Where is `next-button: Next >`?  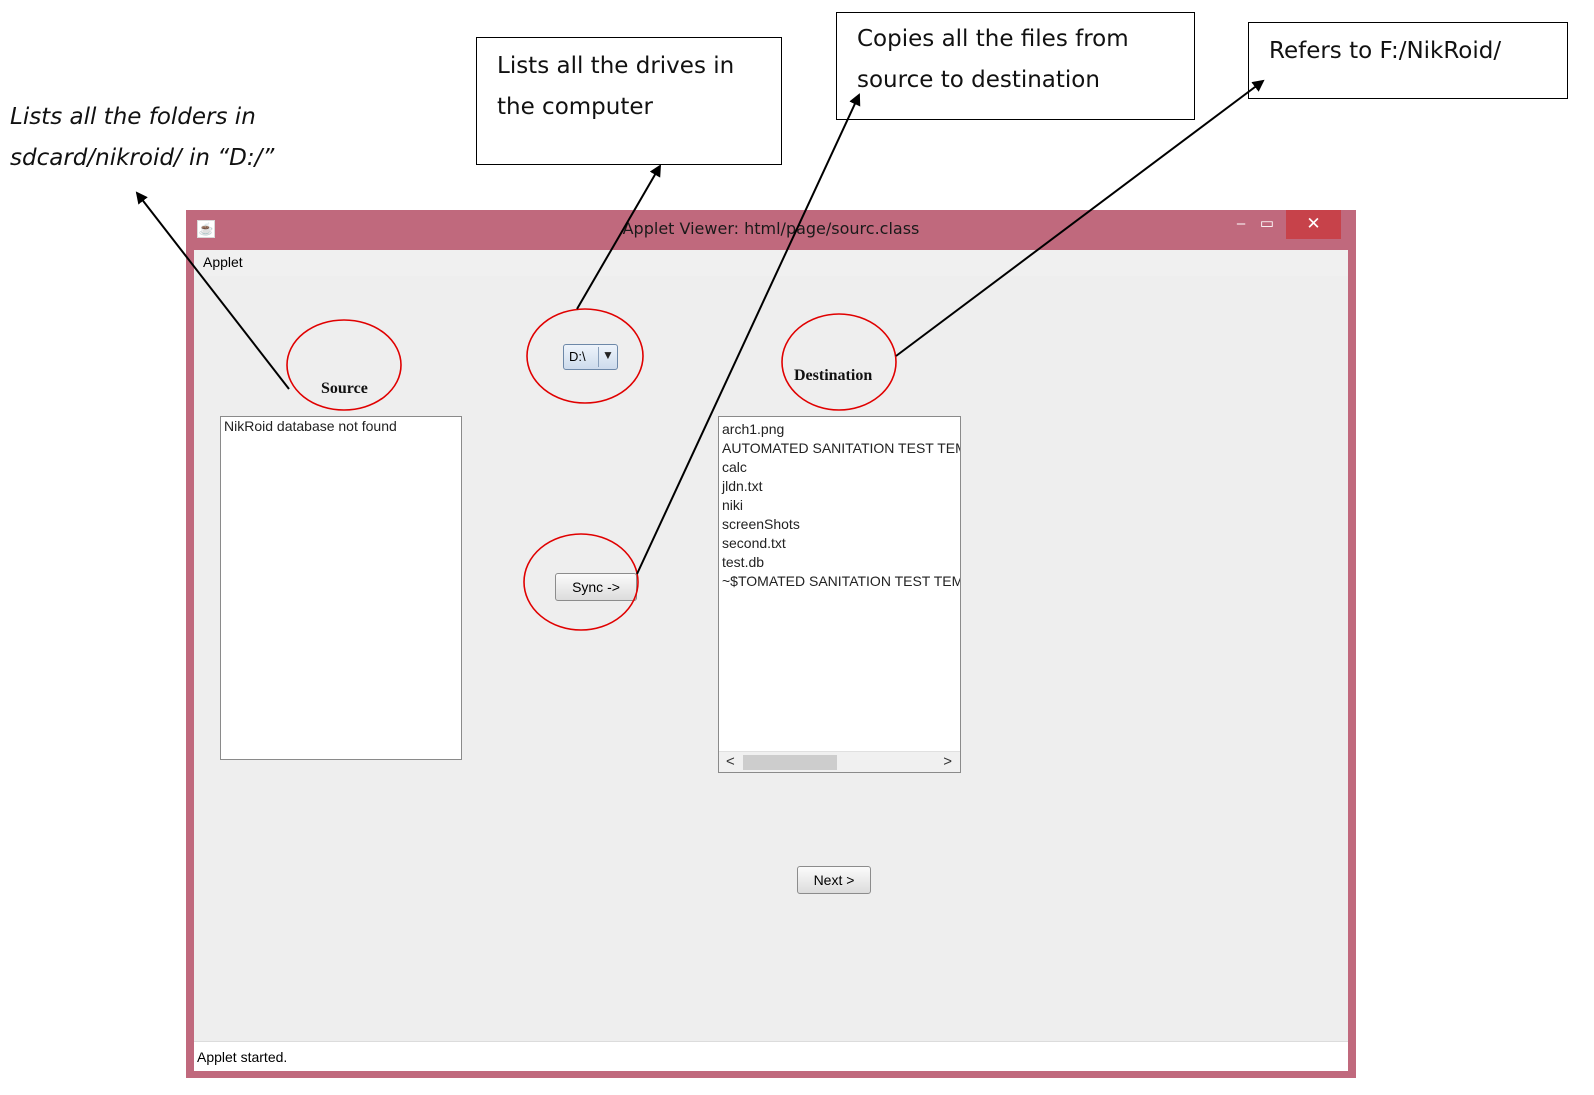 next-button: Next > is located at coordinates (834, 880).